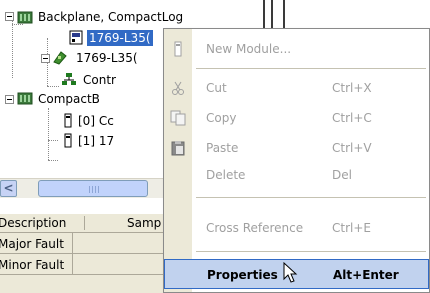 The image size is (430, 293). I want to click on mouse-cursor-icon, so click(290, 272).